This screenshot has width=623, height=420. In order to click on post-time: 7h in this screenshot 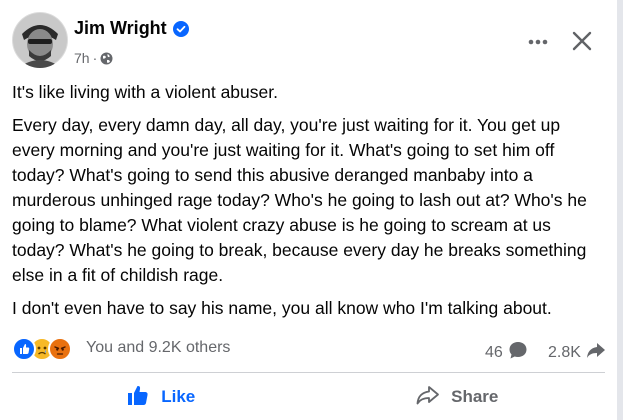, I will do `click(82, 58)`.